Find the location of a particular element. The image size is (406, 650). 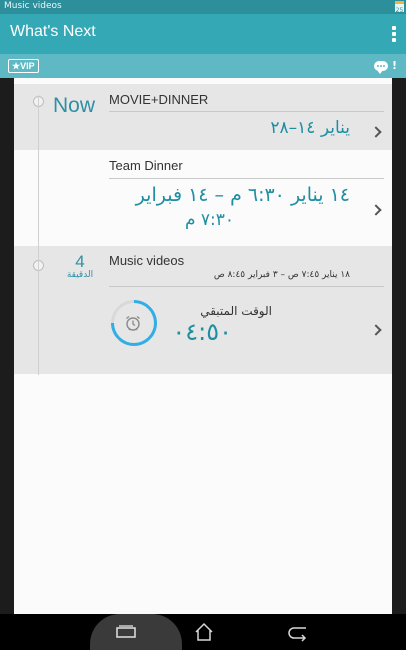

timeline-line is located at coordinates (38, 235).